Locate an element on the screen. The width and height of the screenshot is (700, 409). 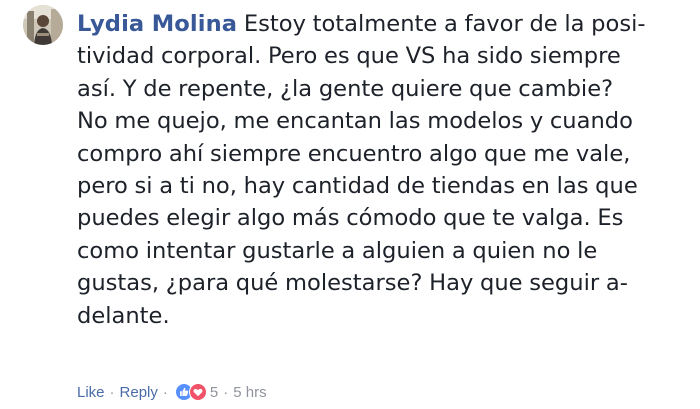
like-button: Like is located at coordinates (91, 392).